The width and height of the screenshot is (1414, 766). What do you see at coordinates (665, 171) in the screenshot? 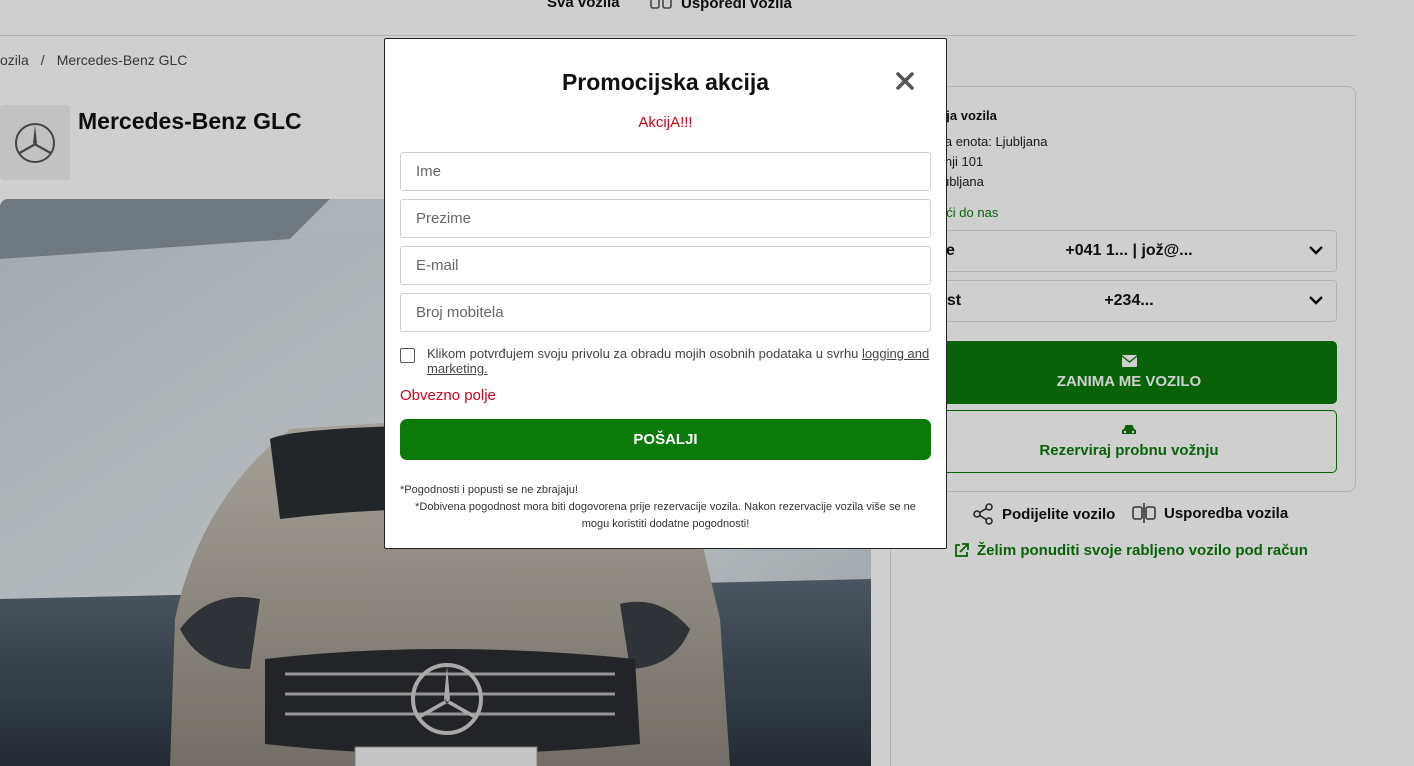
I see `first-name-field` at bounding box center [665, 171].